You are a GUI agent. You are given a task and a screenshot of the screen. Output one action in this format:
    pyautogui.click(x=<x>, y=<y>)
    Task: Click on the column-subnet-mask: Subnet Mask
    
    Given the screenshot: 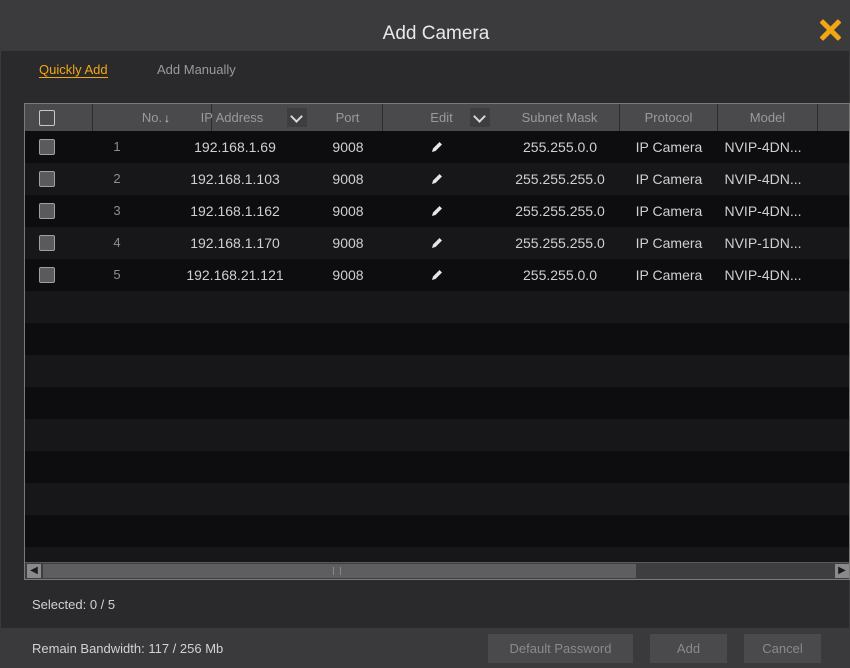 What is the action you would take?
    pyautogui.click(x=560, y=117)
    